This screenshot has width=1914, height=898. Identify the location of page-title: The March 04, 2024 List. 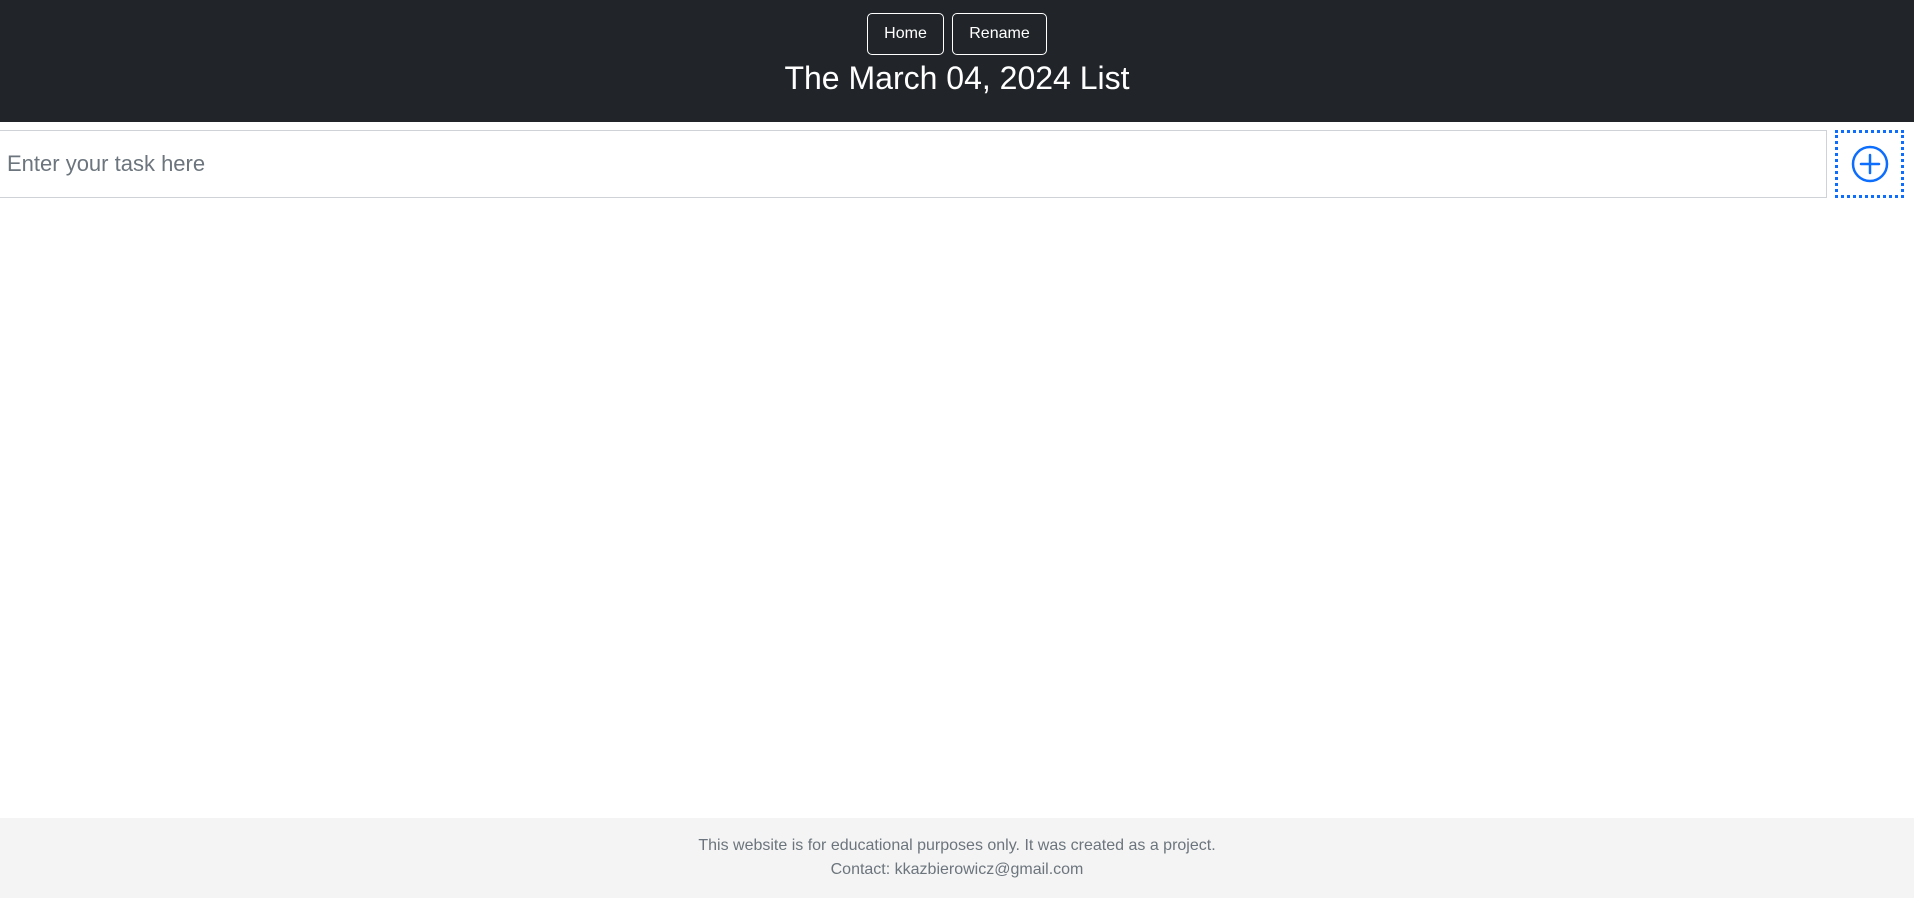
(957, 78).